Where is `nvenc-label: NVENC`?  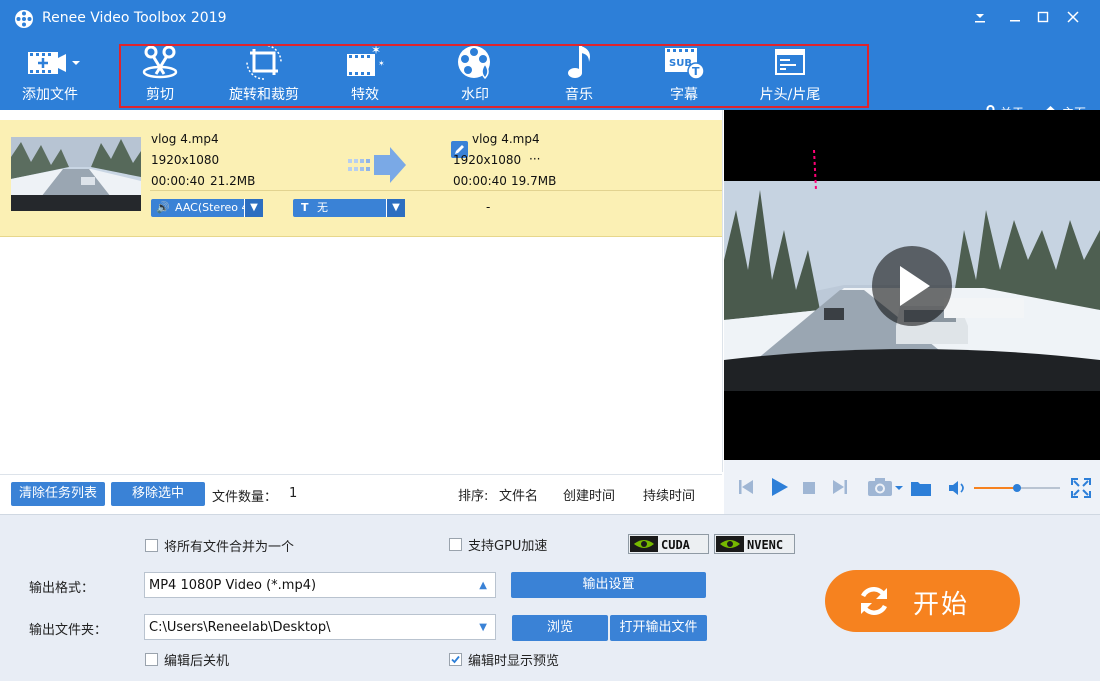 nvenc-label: NVENC is located at coordinates (765, 545).